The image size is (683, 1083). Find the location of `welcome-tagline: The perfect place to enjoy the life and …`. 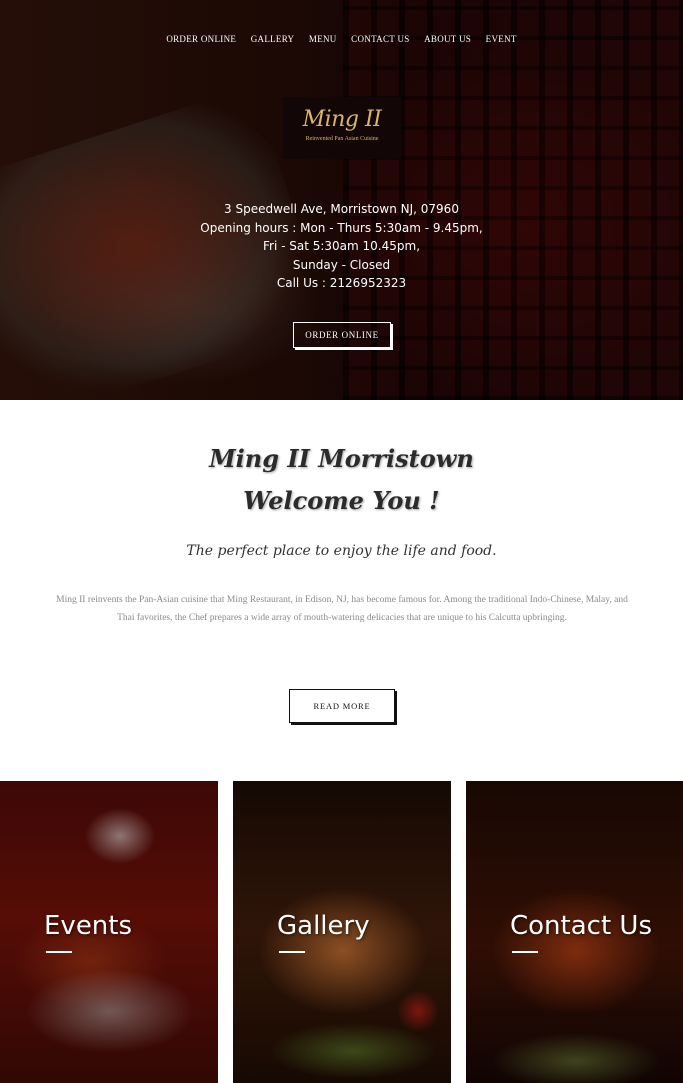

welcome-tagline: The perfect place to enjoy the life and … is located at coordinates (341, 551).